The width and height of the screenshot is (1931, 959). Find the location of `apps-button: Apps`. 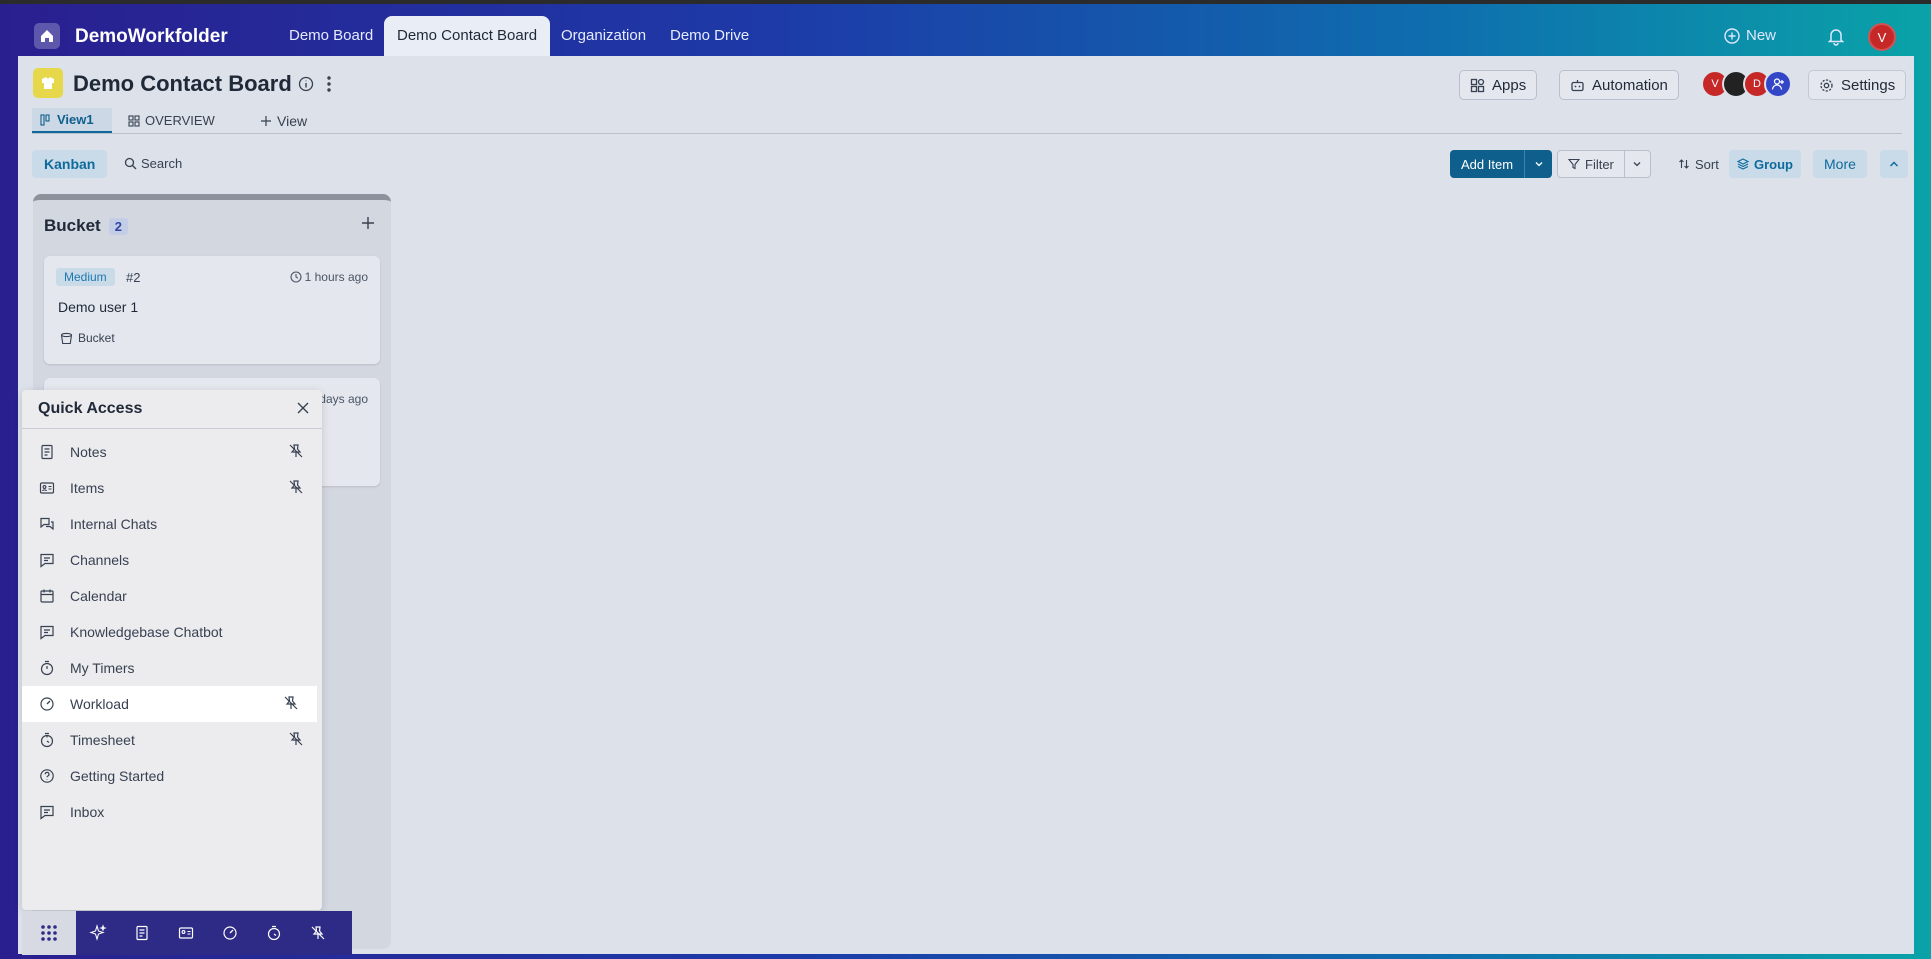

apps-button: Apps is located at coordinates (1498, 85).